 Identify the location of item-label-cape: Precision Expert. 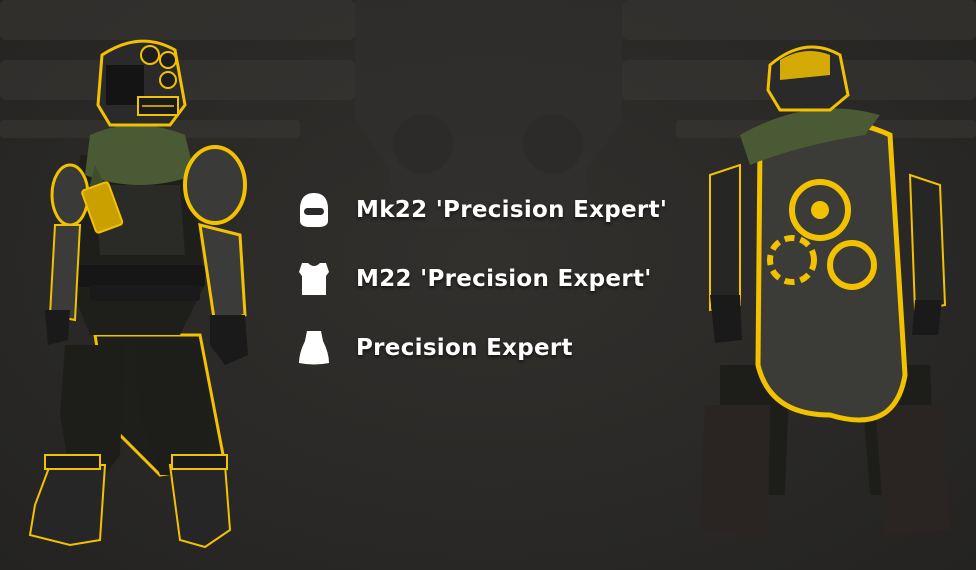
(464, 348).